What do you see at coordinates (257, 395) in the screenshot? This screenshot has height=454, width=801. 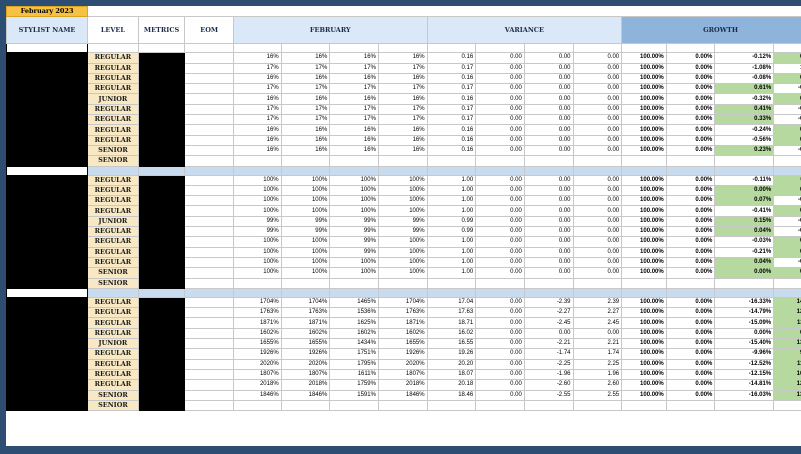 I see `february-cell: 1846%` at bounding box center [257, 395].